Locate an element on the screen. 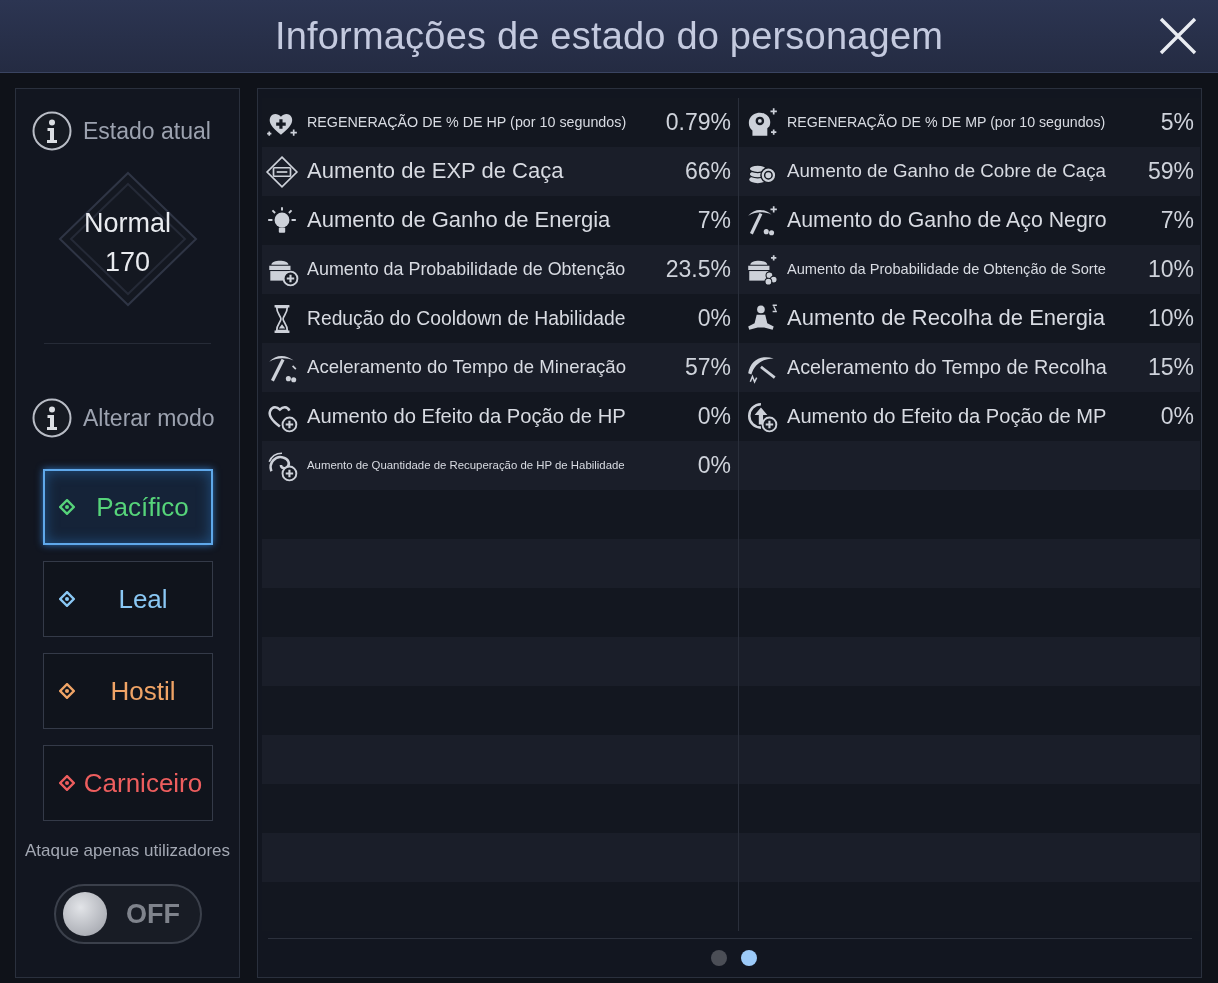 The height and width of the screenshot is (983, 1218). pickaxe-plus-icon is located at coordinates (762, 220).